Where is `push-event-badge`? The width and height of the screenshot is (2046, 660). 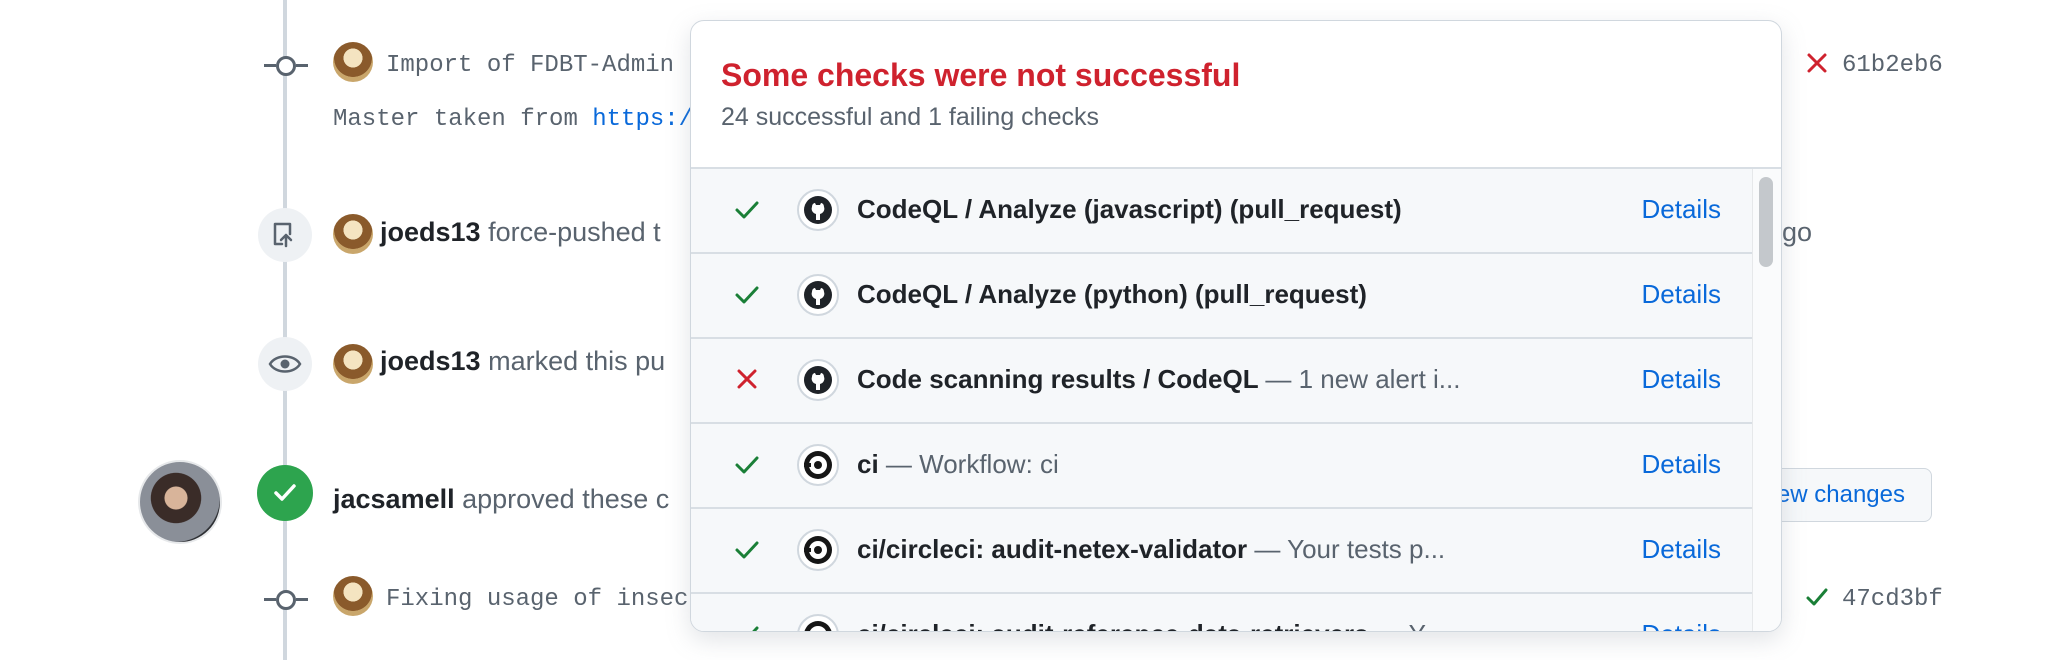 push-event-badge is located at coordinates (285, 235).